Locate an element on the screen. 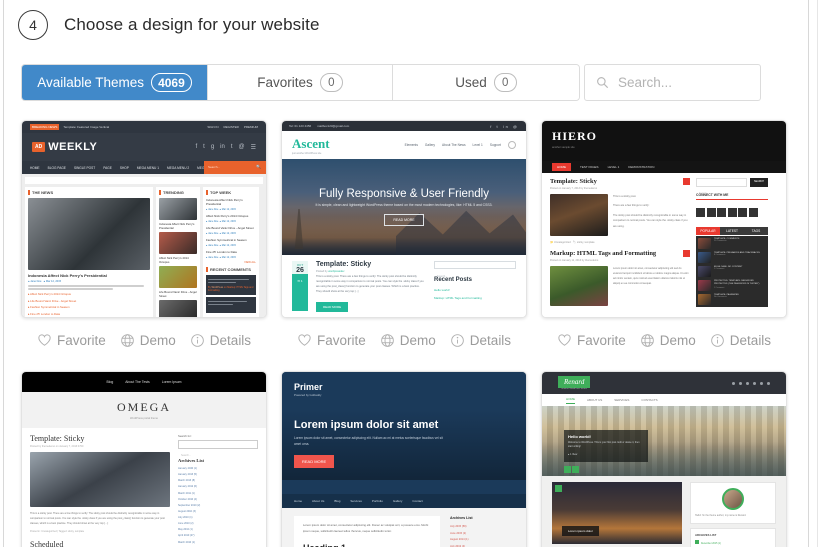 The image size is (820, 547). theme-card-actions: Favorite Demo Details is located at coordinates (664, 340).